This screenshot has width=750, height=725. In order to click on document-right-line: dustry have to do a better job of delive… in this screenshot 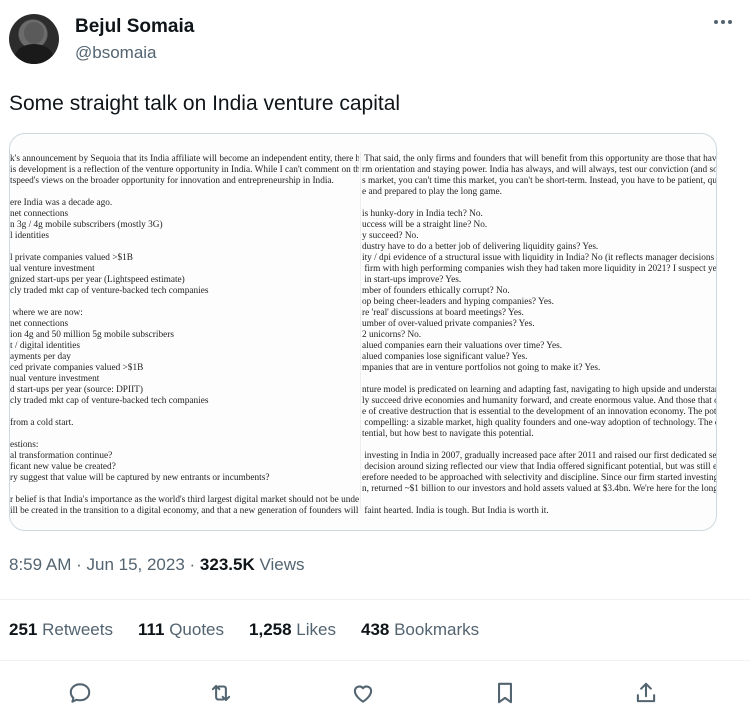, I will do `click(480, 247)`.